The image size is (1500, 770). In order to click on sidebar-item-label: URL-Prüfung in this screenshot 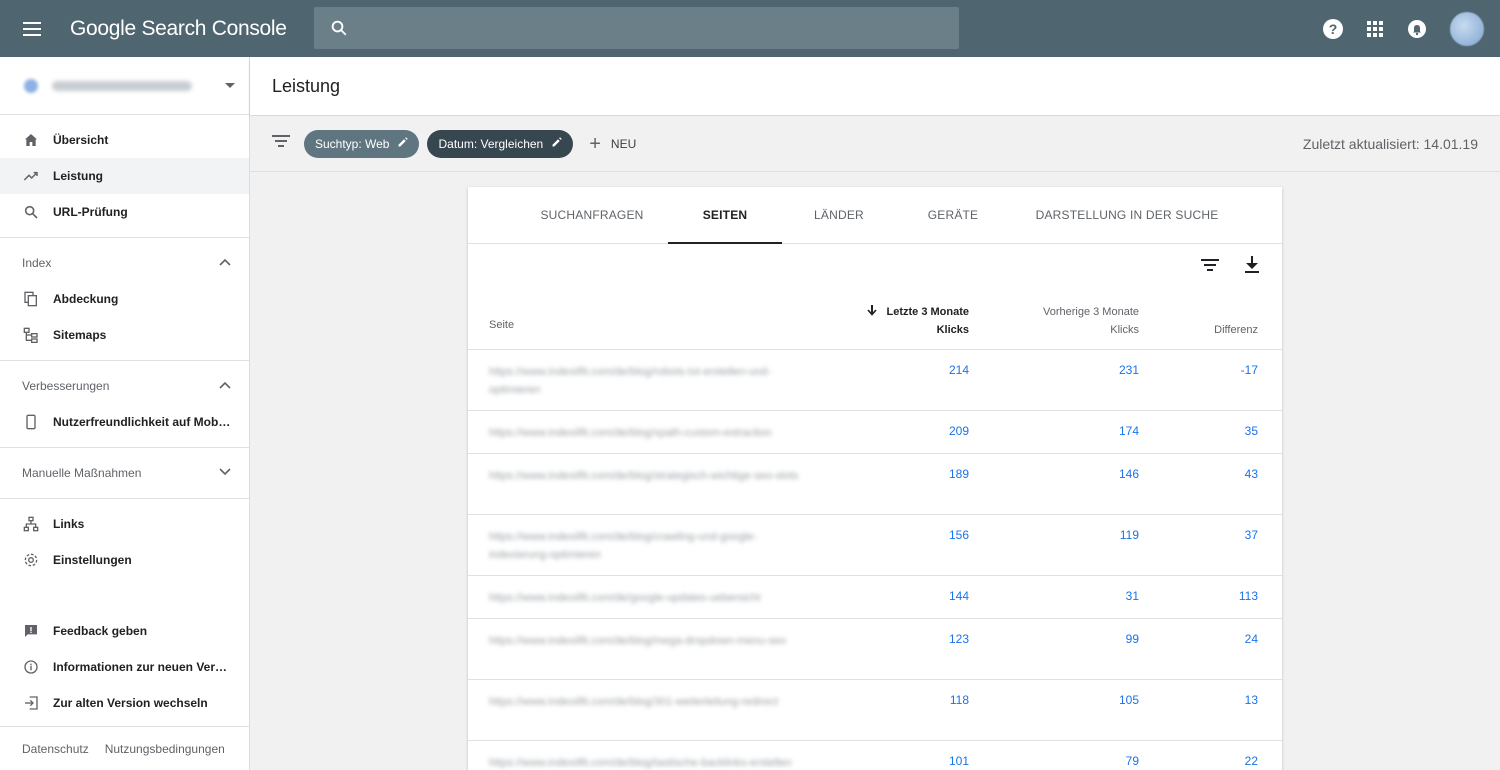, I will do `click(90, 212)`.